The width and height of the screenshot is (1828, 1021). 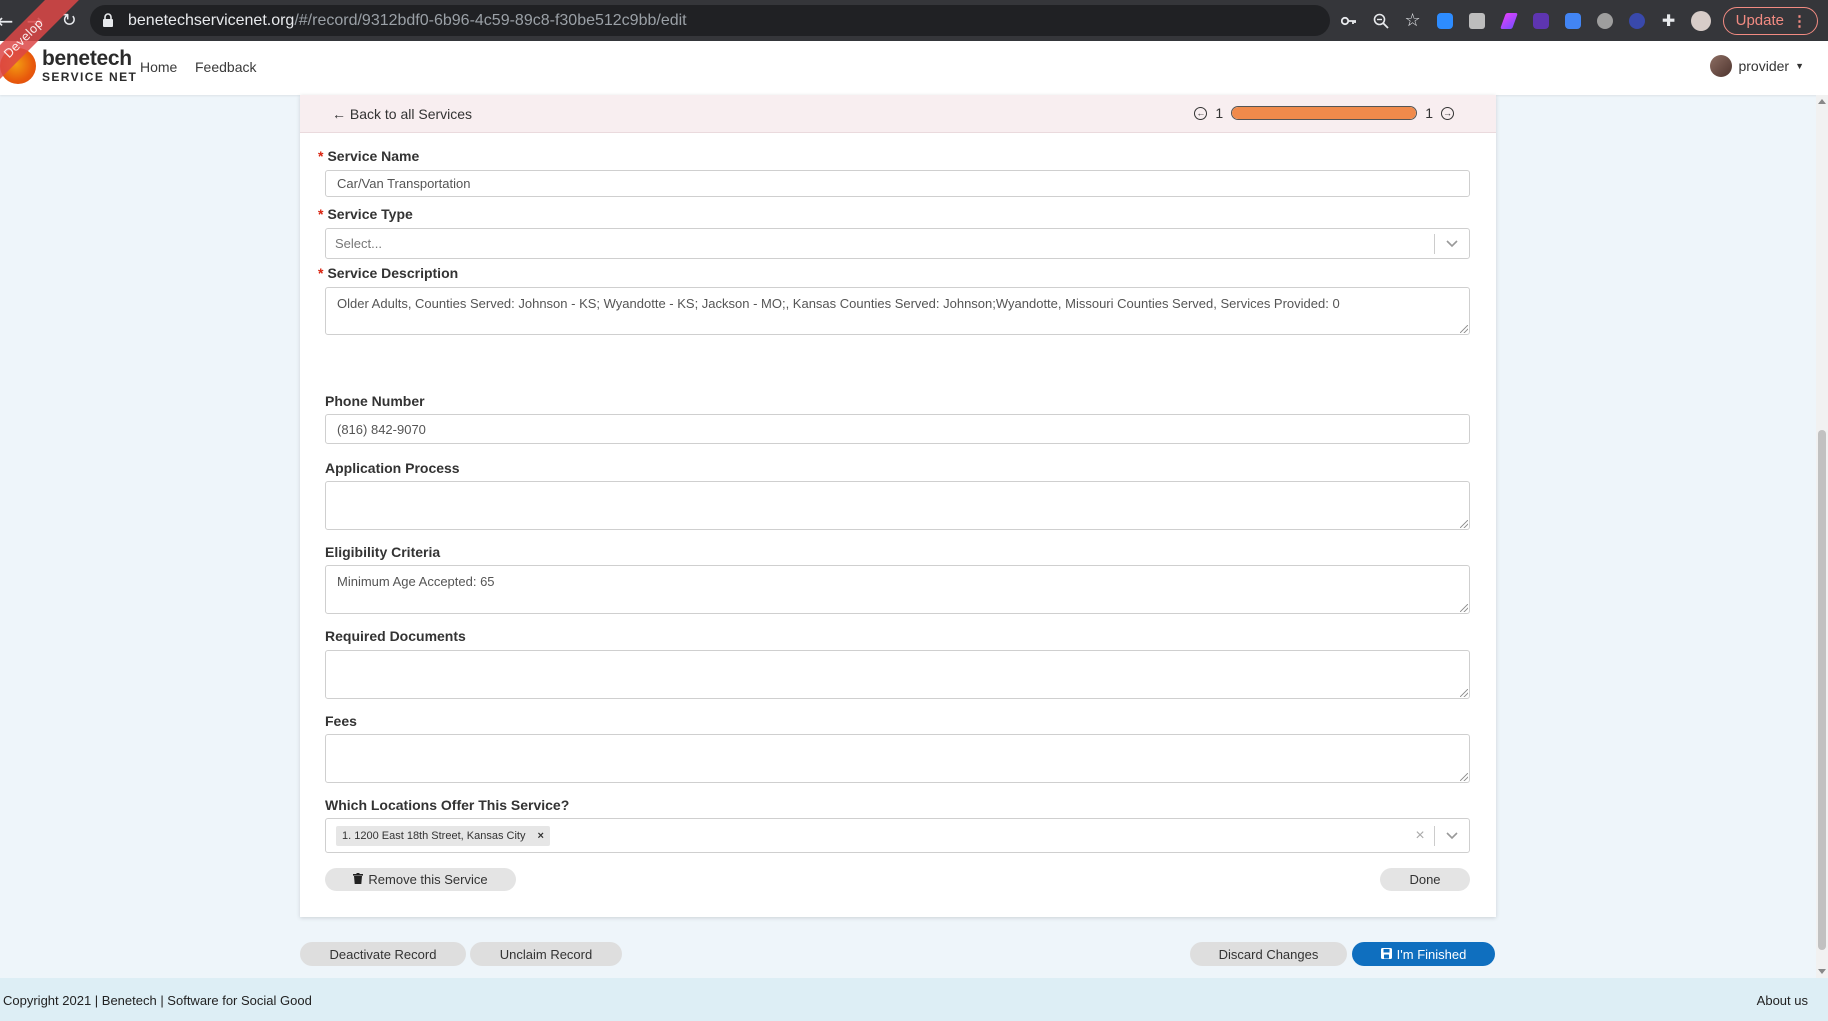 I want to click on fees-textarea, so click(x=897, y=758).